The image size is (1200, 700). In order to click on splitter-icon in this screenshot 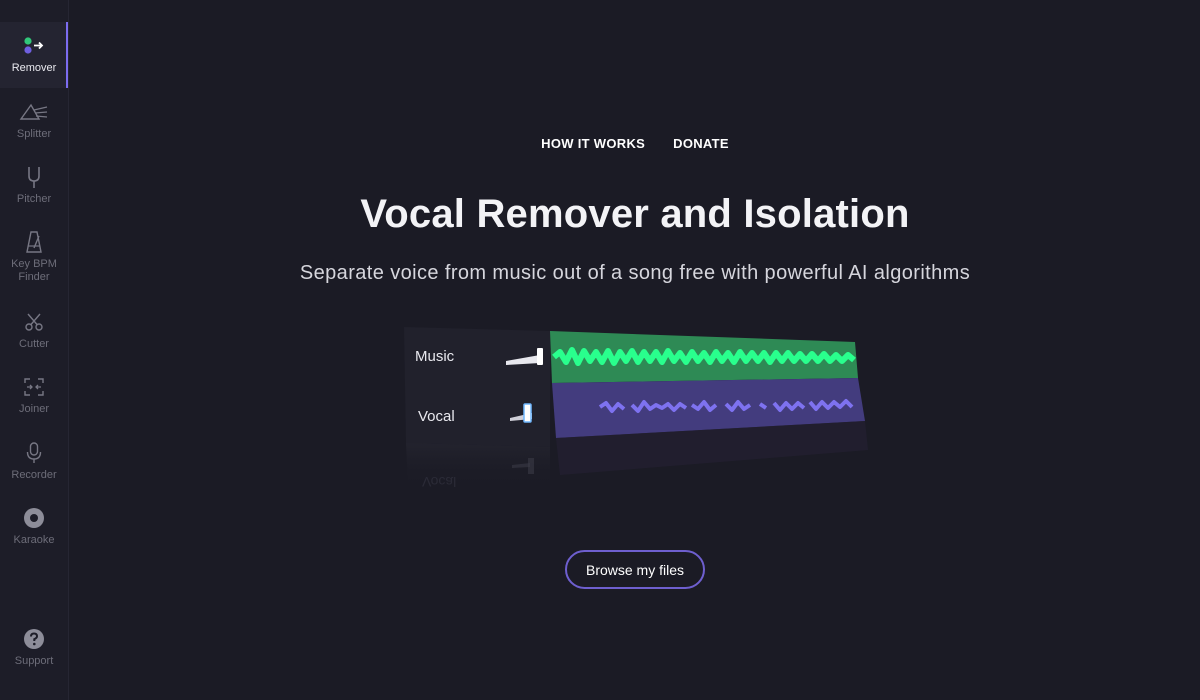, I will do `click(34, 112)`.